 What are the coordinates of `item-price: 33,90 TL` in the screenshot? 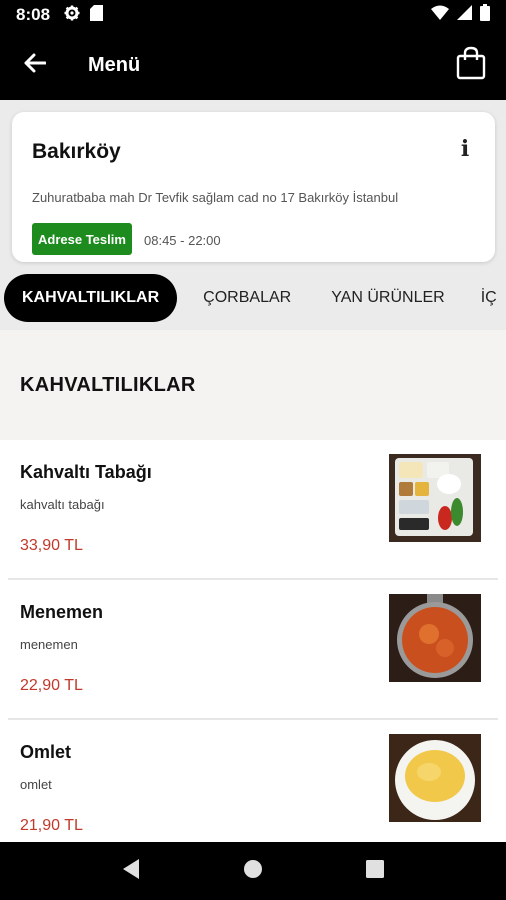 It's located at (51, 545).